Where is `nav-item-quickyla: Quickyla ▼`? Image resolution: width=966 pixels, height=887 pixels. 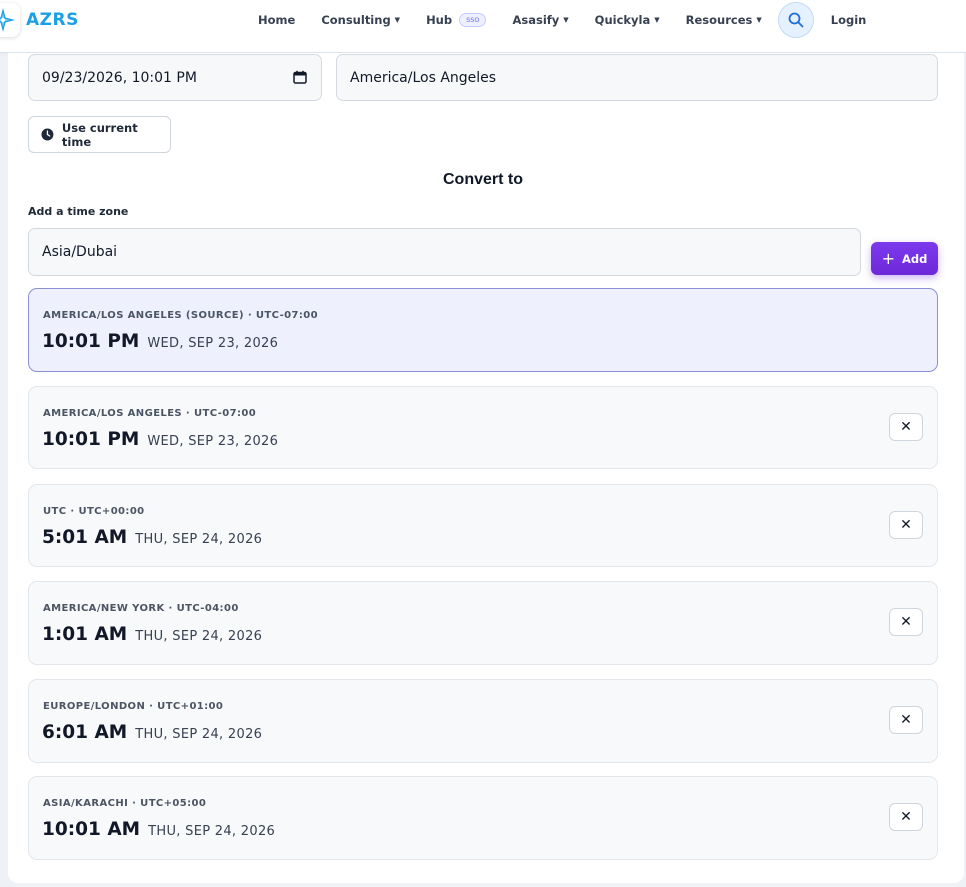 nav-item-quickyla: Quickyla ▼ is located at coordinates (627, 20).